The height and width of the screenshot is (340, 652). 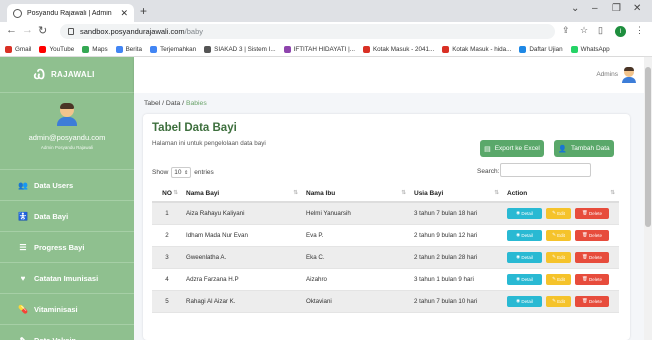 I want to click on bookmark-item: WhatsApp, so click(x=590, y=49).